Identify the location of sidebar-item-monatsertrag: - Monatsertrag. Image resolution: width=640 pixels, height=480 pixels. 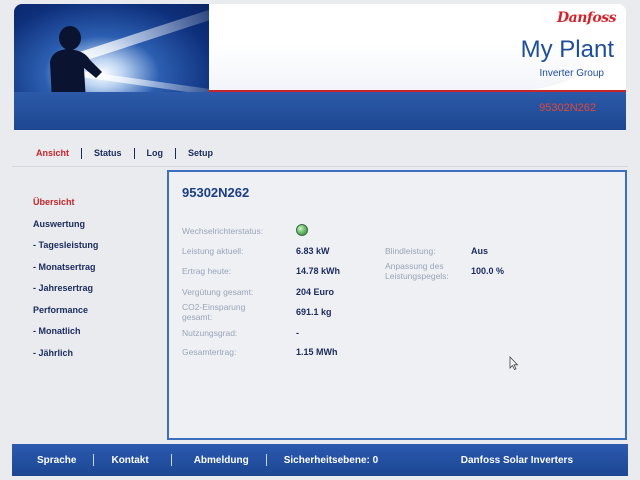
(93, 272).